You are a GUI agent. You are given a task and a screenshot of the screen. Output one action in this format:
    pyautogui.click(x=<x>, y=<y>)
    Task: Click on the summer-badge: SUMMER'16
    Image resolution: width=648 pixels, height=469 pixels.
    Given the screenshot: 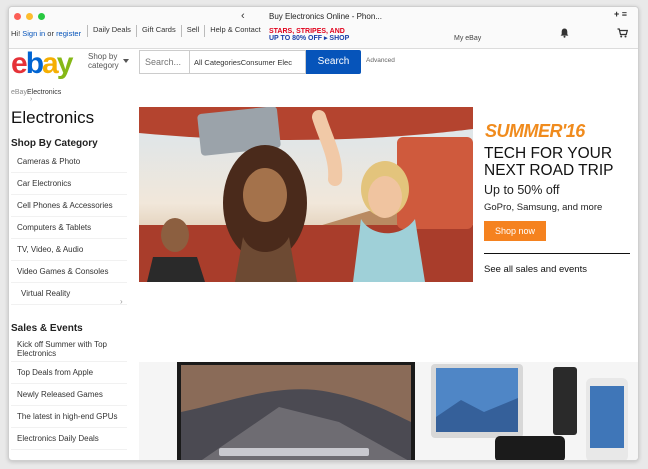 What is the action you would take?
    pyautogui.click(x=535, y=131)
    